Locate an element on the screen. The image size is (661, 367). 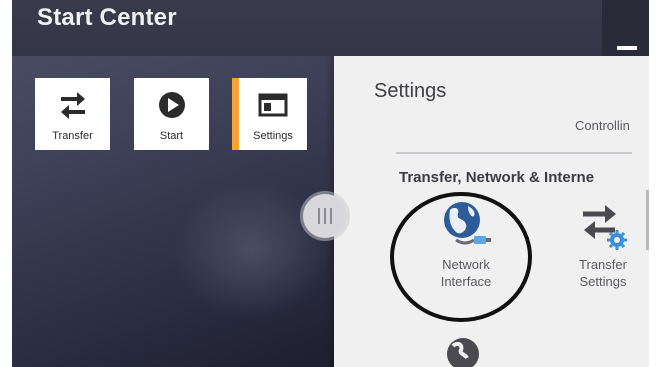
active-tile-indicator is located at coordinates (235, 114).